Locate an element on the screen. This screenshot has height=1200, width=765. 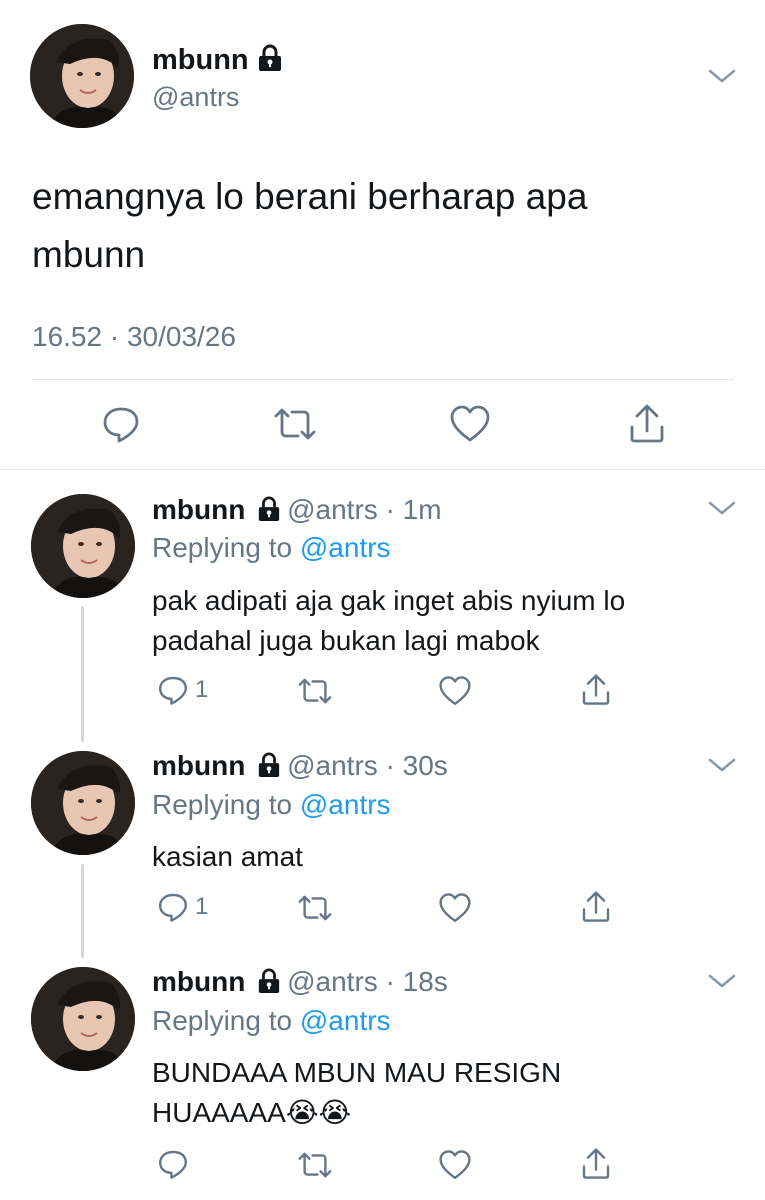
reply-header: mbunn @antrs · 30s is located at coordinates (300, 766).